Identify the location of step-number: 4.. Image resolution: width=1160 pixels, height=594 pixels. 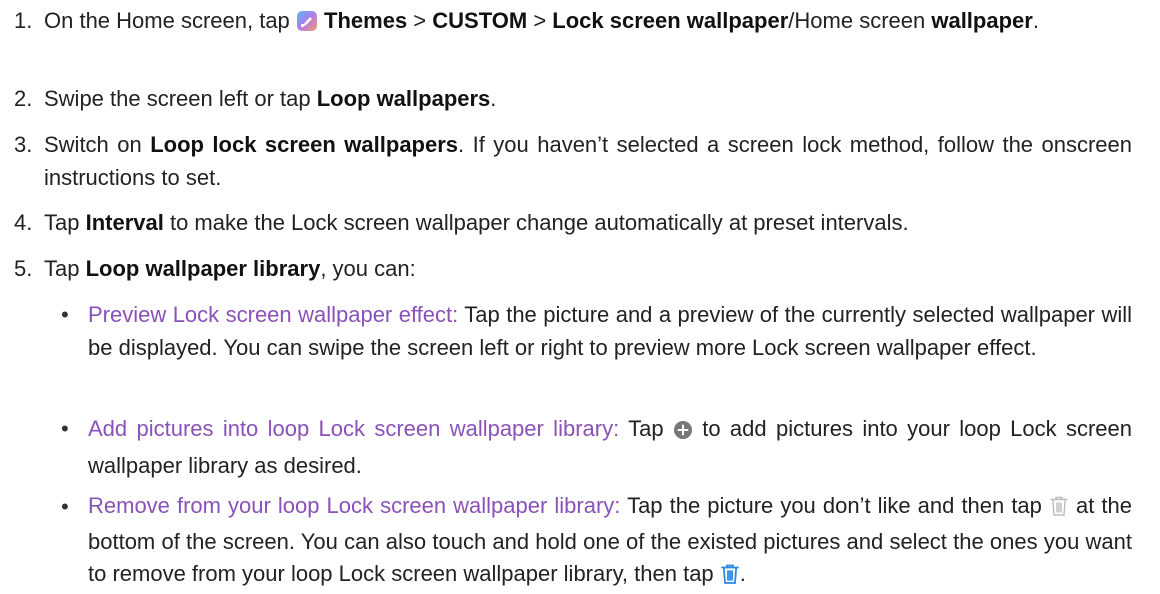
(23, 222).